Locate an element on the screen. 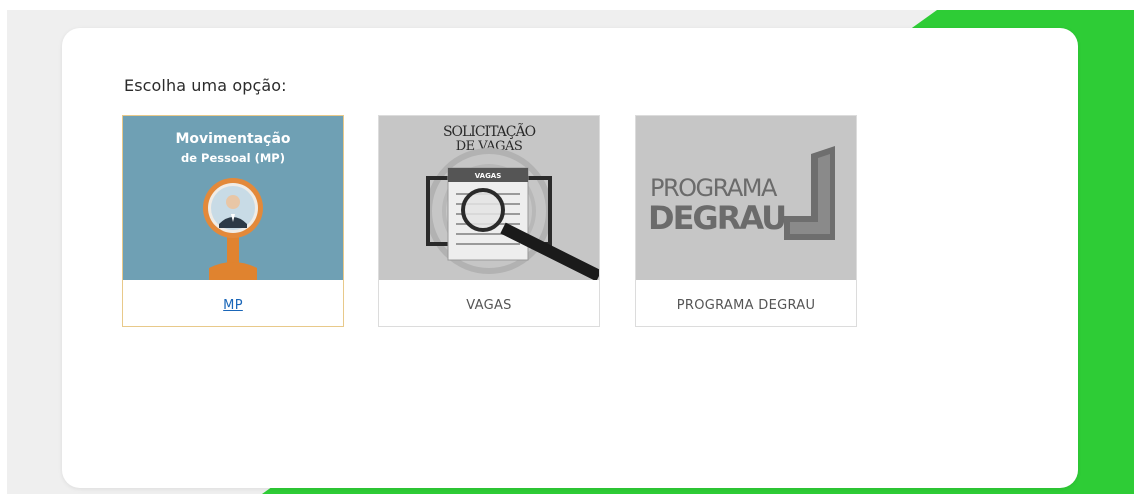 The image size is (1142, 501). option-programa-degrau: PROGRAMA DEGRAU PROGRAMA DEGRAU is located at coordinates (746, 221).